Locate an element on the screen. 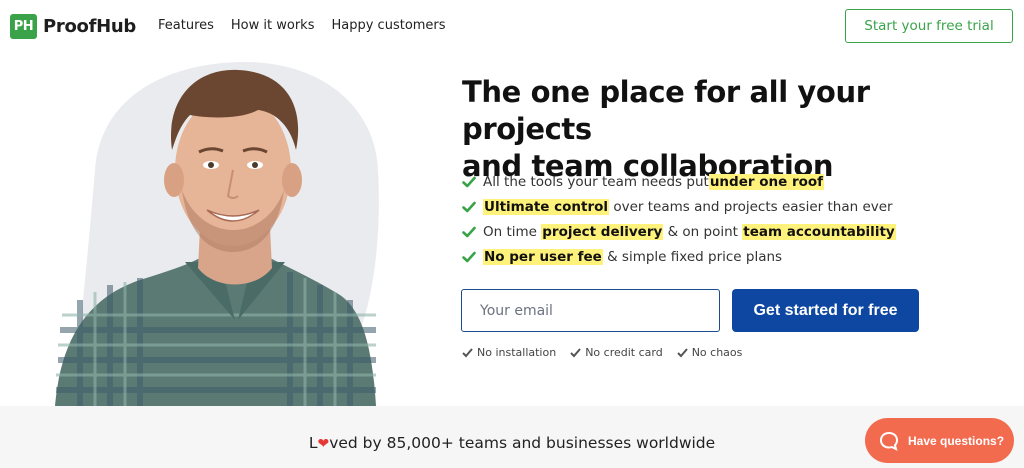 This screenshot has width=1024, height=468. feature-highlight: team accountability is located at coordinates (819, 231).